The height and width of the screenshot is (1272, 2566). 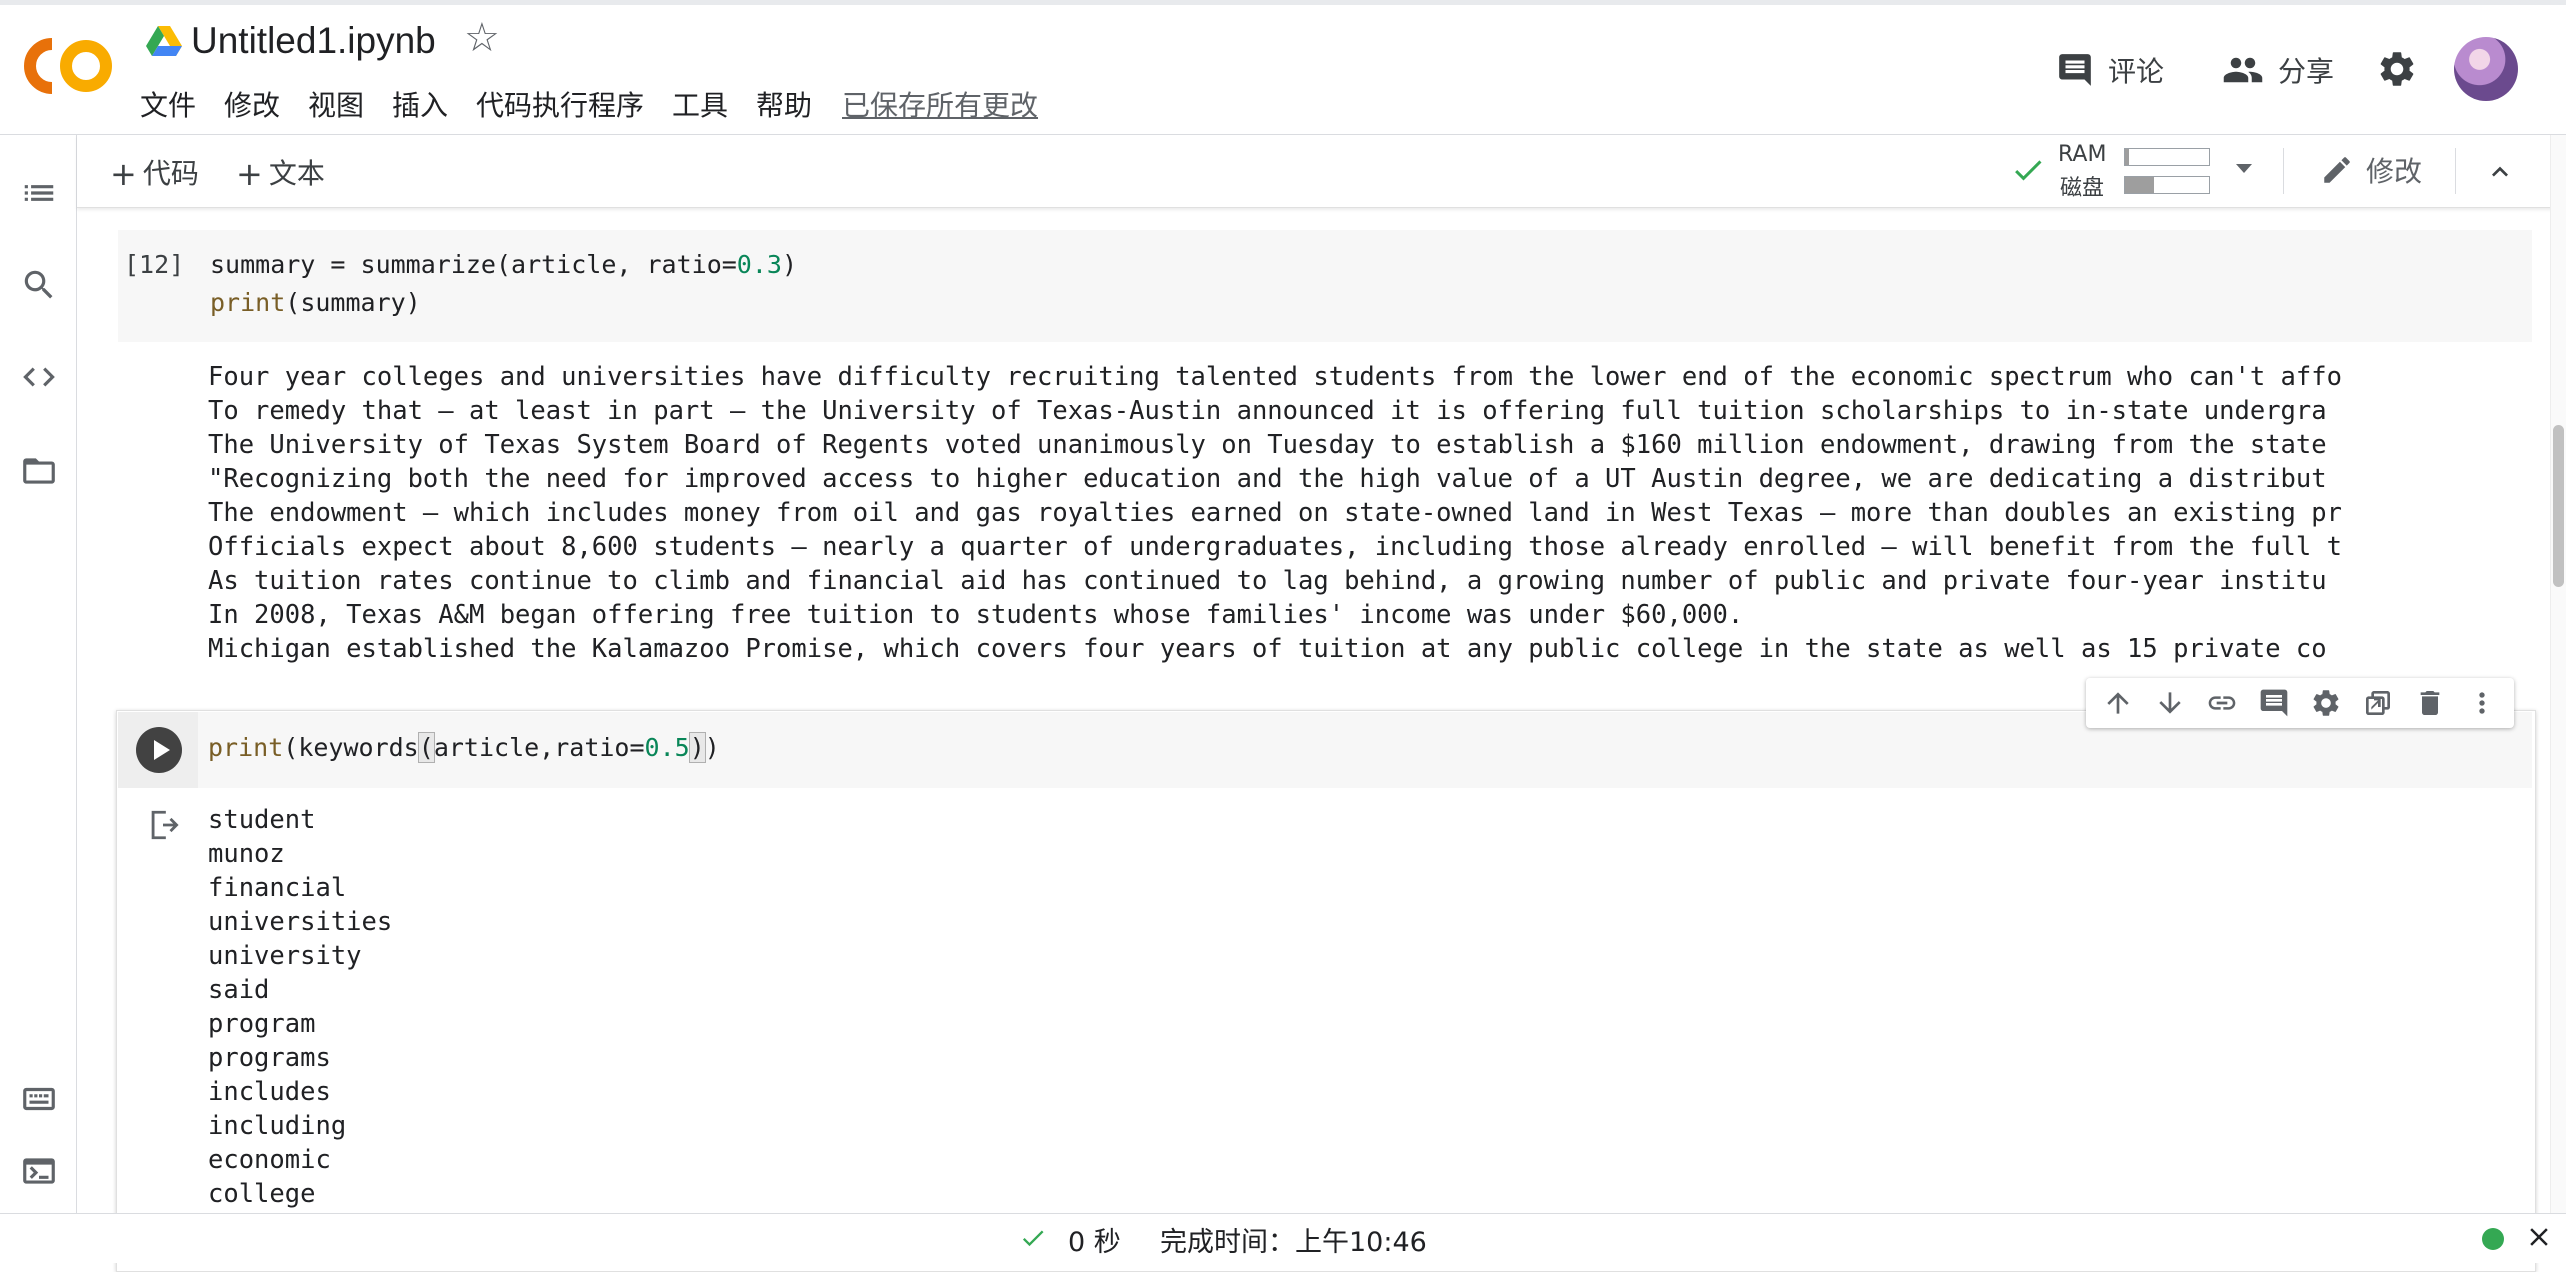 I want to click on code-snippets-icon, so click(x=39, y=377).